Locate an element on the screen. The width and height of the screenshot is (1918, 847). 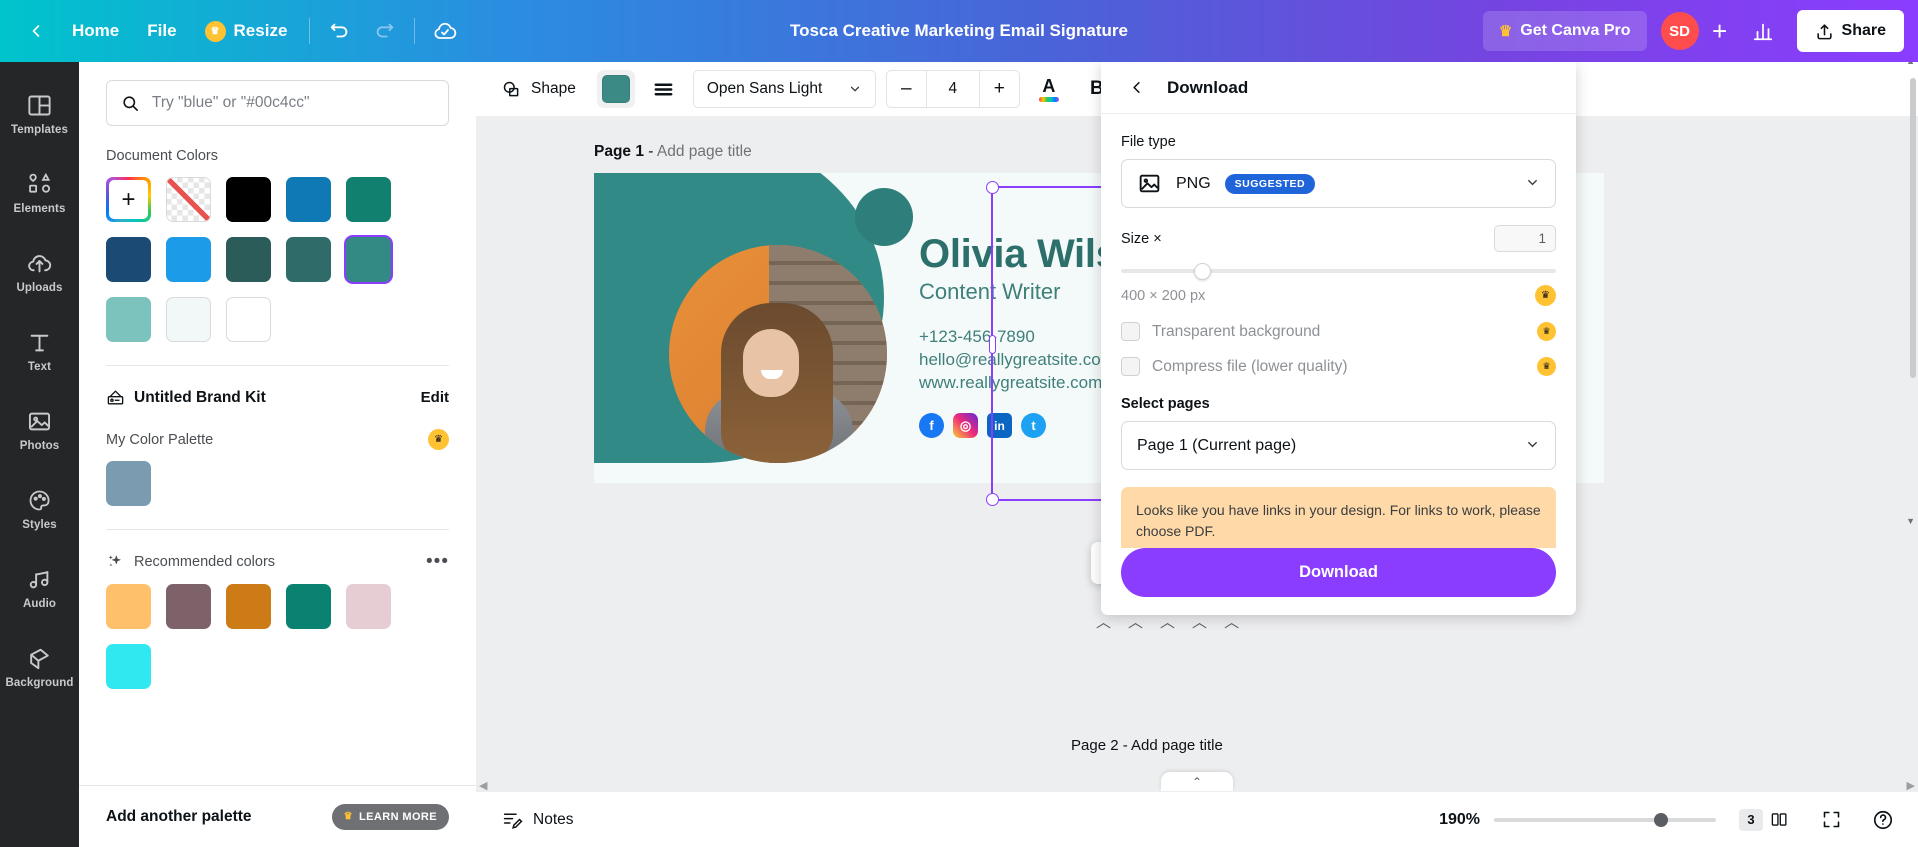
twitter-icon: t is located at coordinates (1033, 425).